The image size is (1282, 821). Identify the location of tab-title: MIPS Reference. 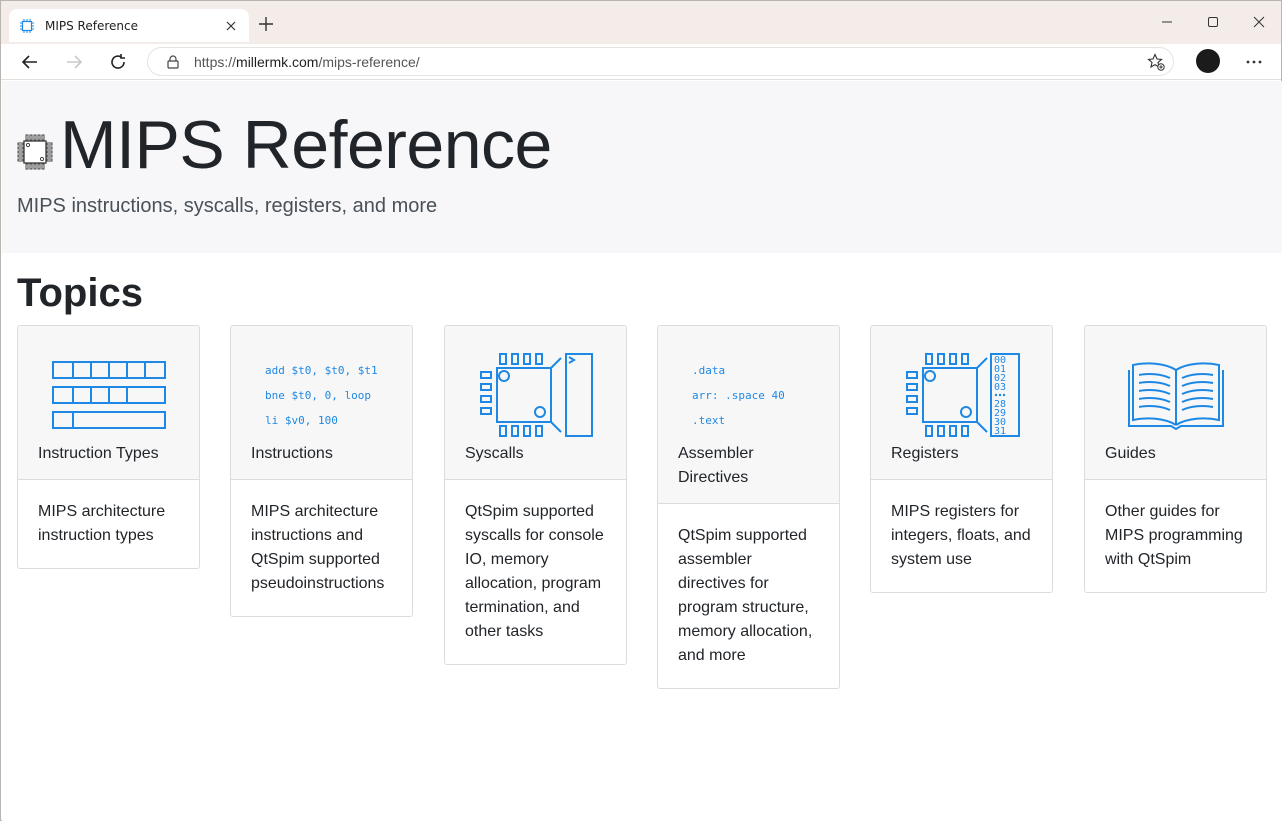
(91, 25).